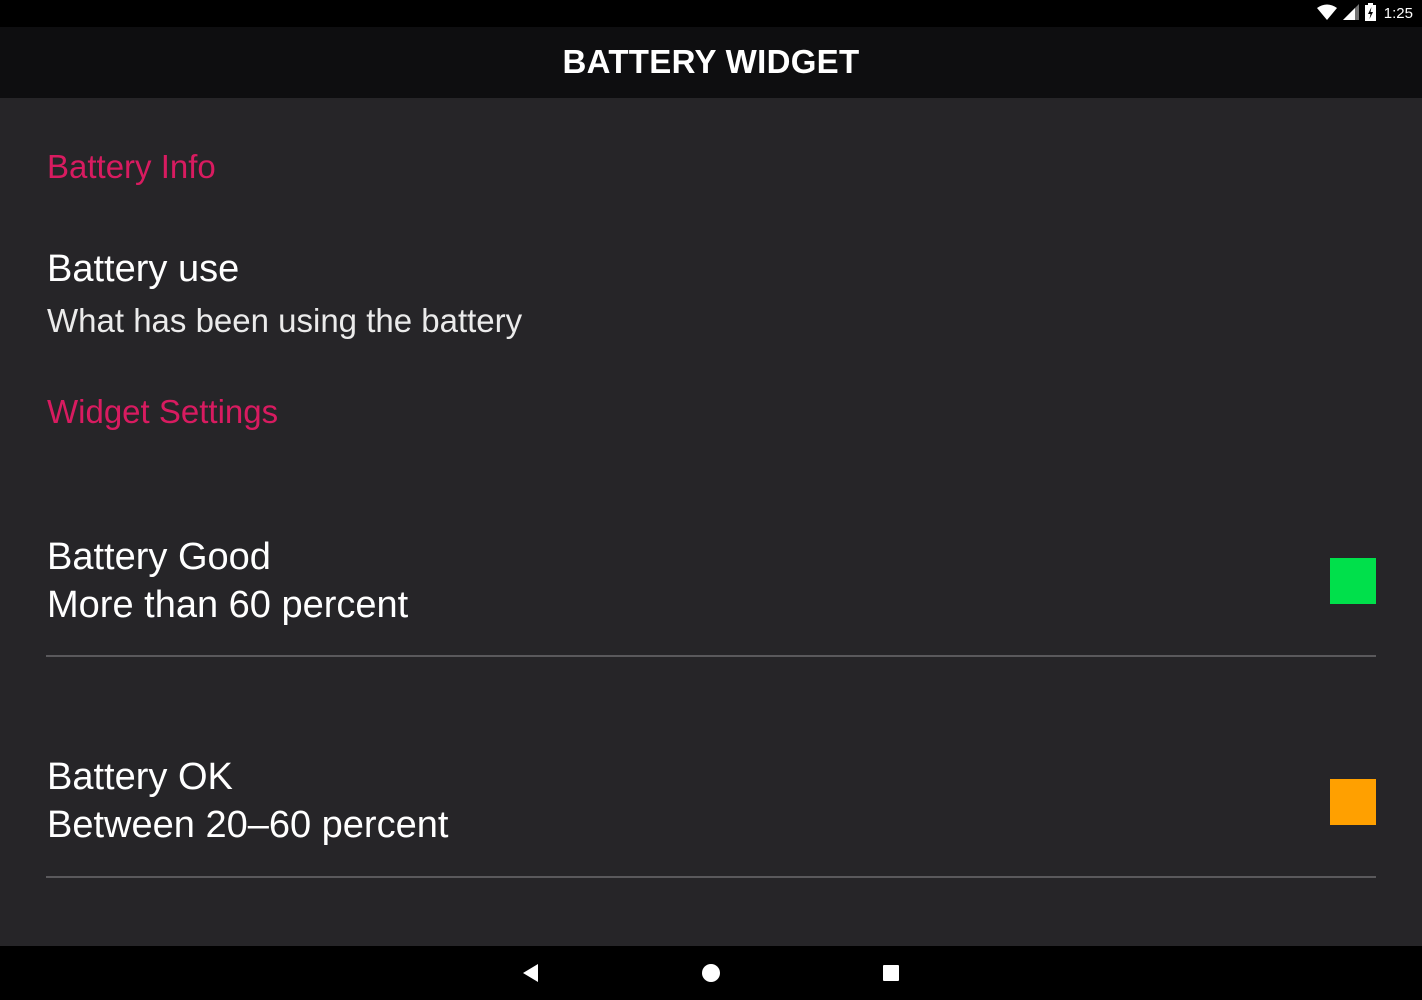 The width and height of the screenshot is (1422, 1000). What do you see at coordinates (140, 777) in the screenshot?
I see `pref-battery-ok-title: Battery OK` at bounding box center [140, 777].